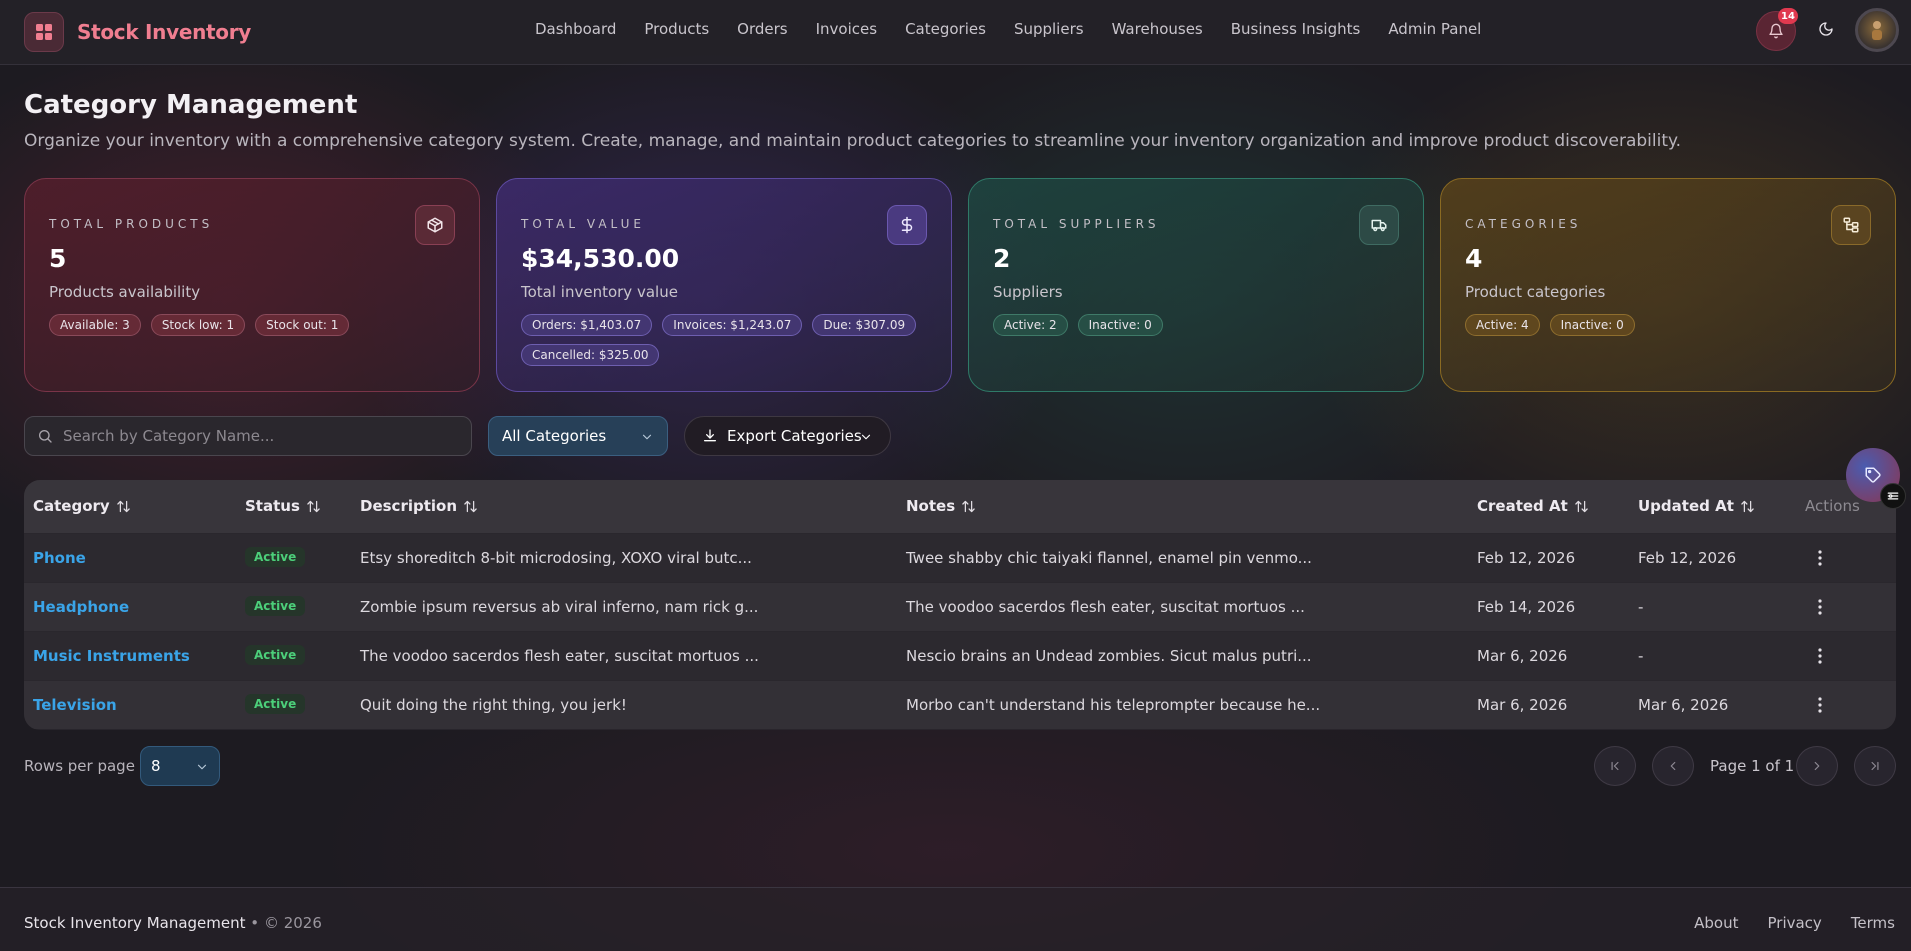 The width and height of the screenshot is (1911, 951). What do you see at coordinates (82, 506) in the screenshot?
I see `column-header-category: Category` at bounding box center [82, 506].